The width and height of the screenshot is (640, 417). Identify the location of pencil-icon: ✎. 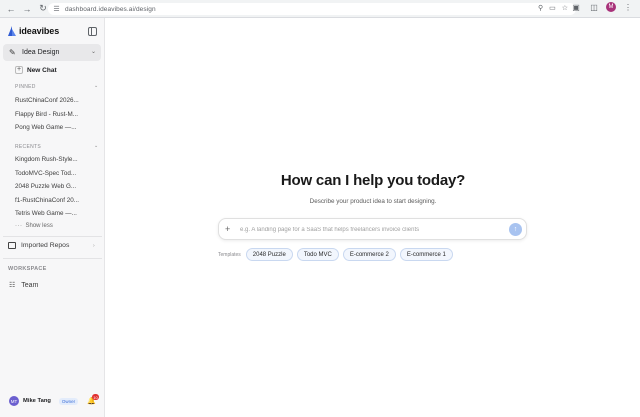
(12, 52).